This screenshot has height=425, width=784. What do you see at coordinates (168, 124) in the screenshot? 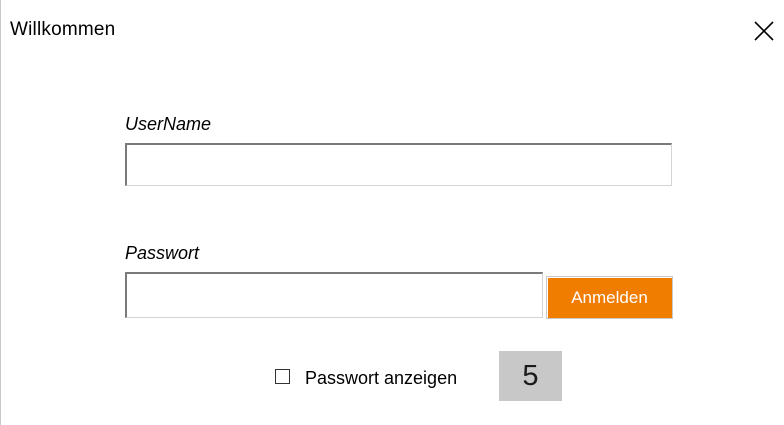
I see `username-label: UserName` at bounding box center [168, 124].